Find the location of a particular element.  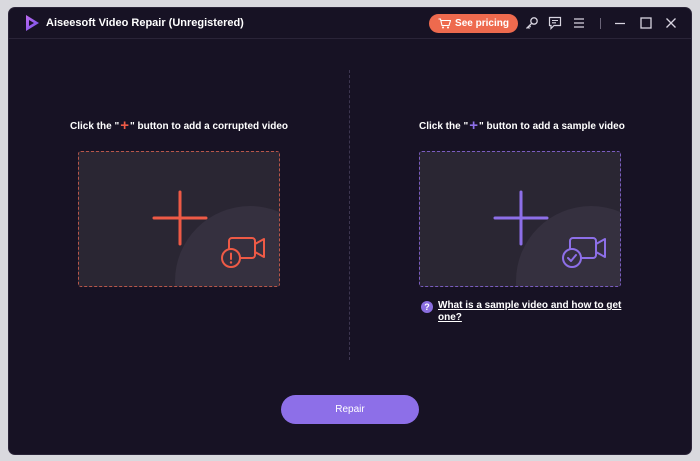

add-sample-video-dropzone is located at coordinates (520, 219).